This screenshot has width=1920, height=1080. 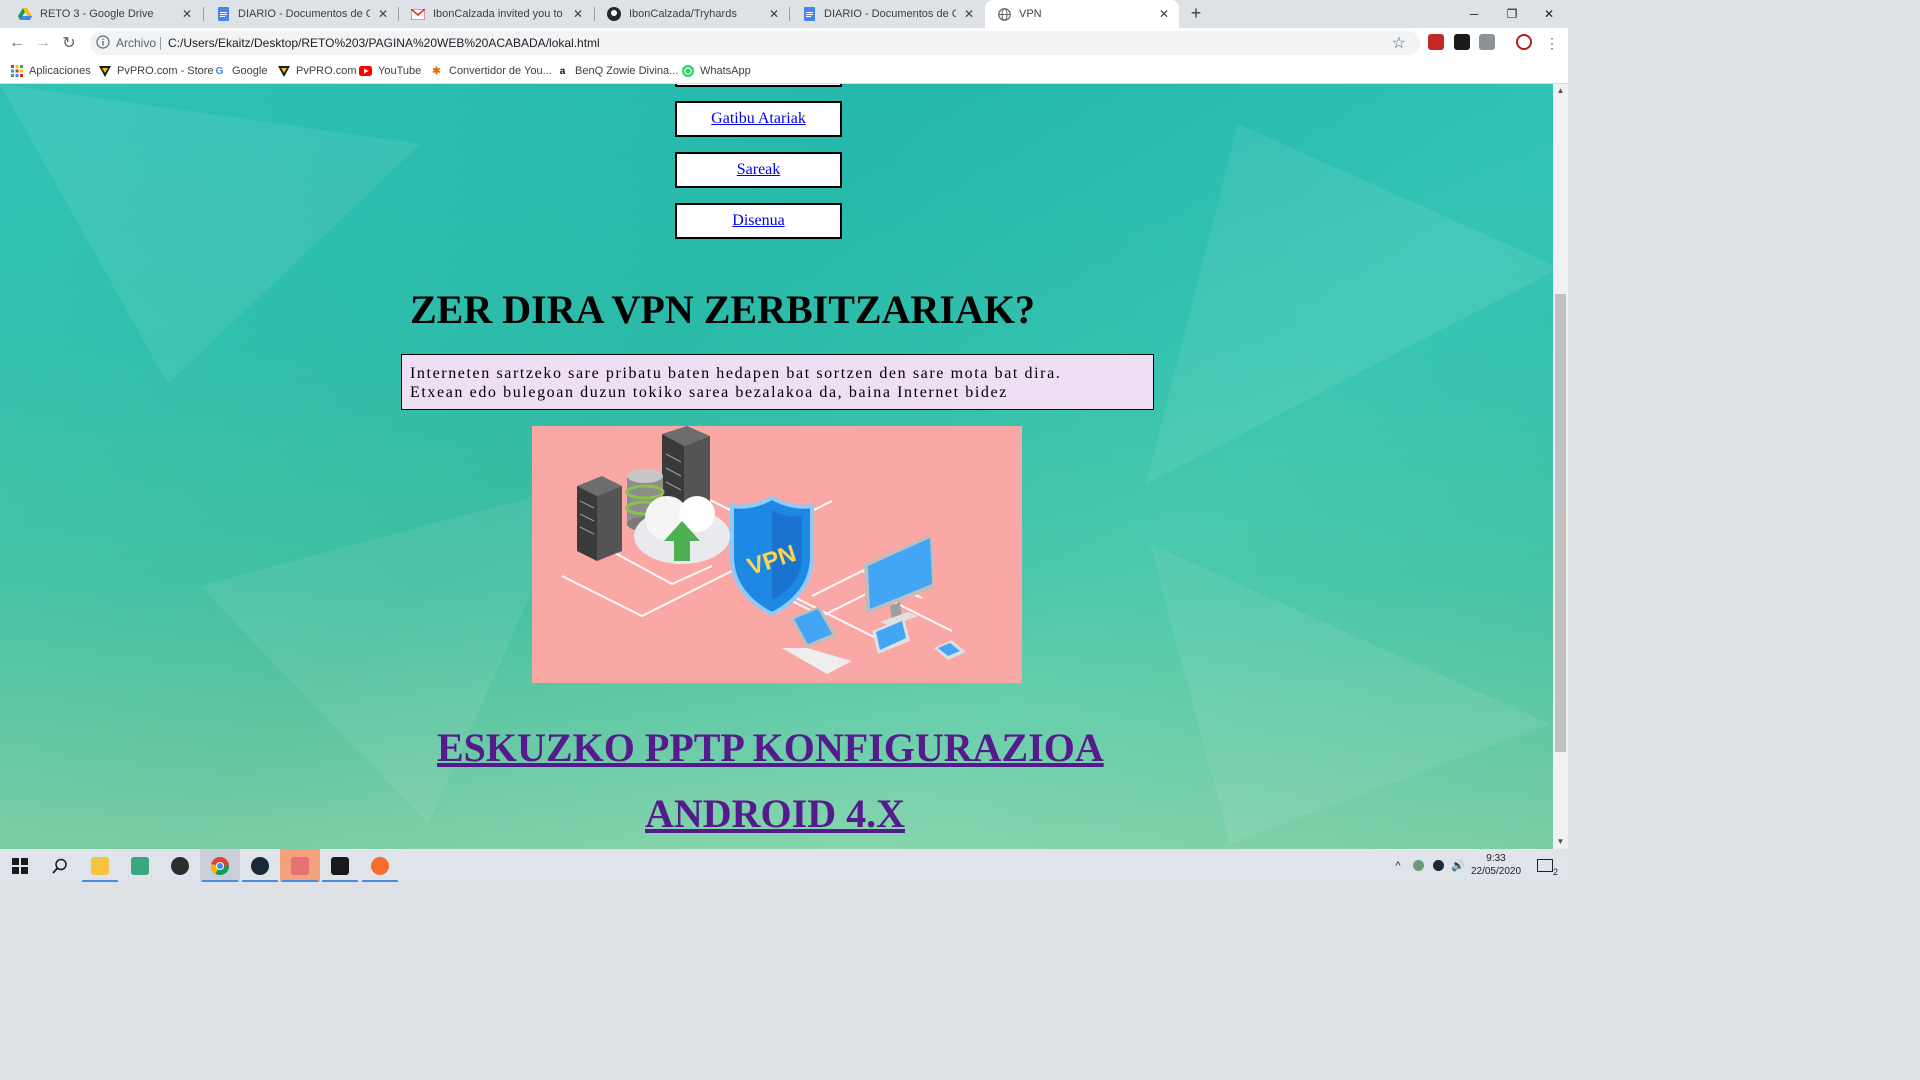 I want to click on globe-icon, so click(x=1004, y=14).